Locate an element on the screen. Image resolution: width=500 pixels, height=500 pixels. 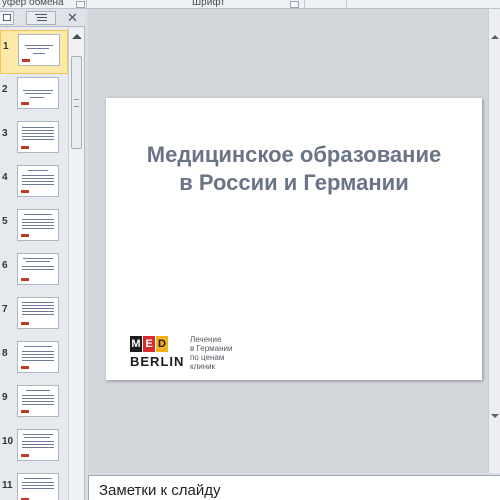
tagline-line: клиник is located at coordinates (203, 366).